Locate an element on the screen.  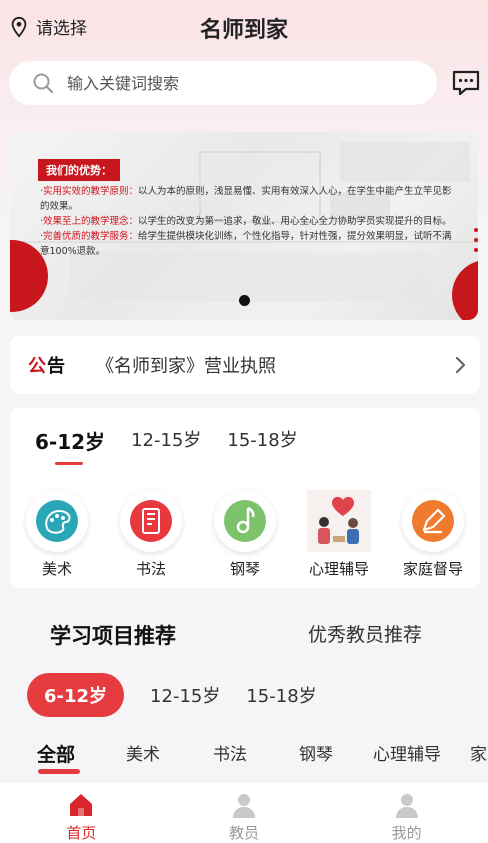
page-title: 名师到家 is located at coordinates (243, 30).